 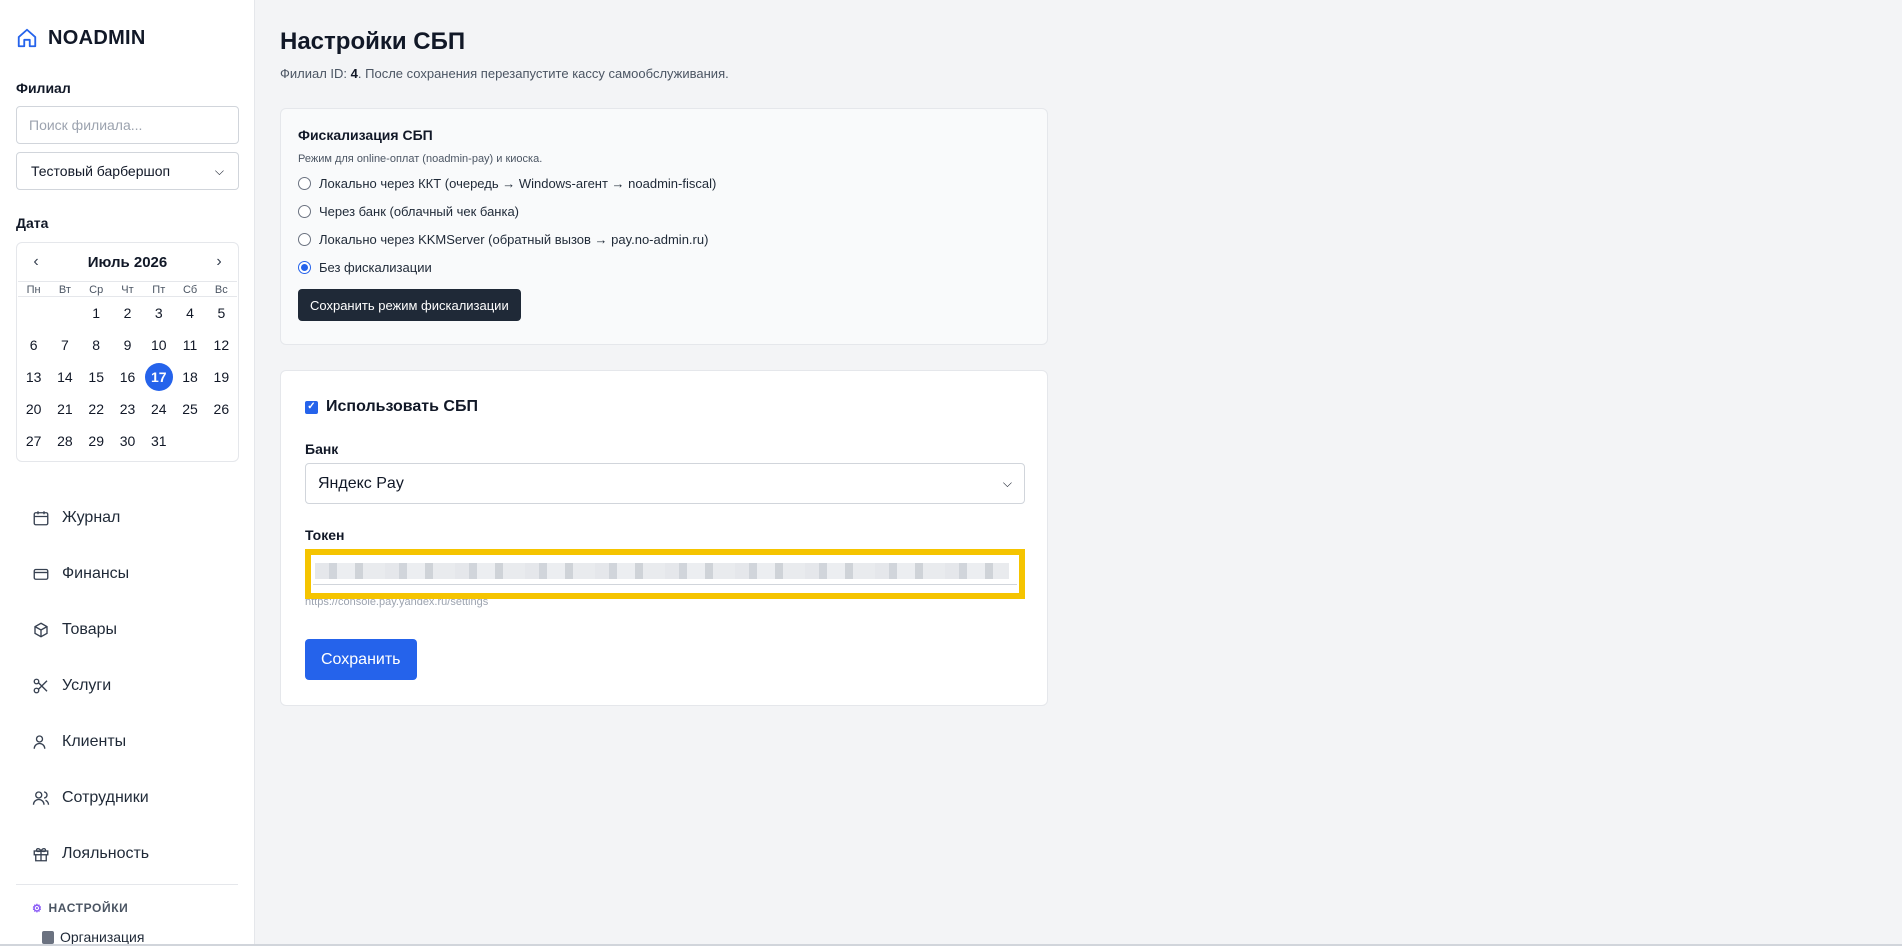 What do you see at coordinates (361, 483) in the screenshot?
I see `bank-select-value: Яндекс Pay` at bounding box center [361, 483].